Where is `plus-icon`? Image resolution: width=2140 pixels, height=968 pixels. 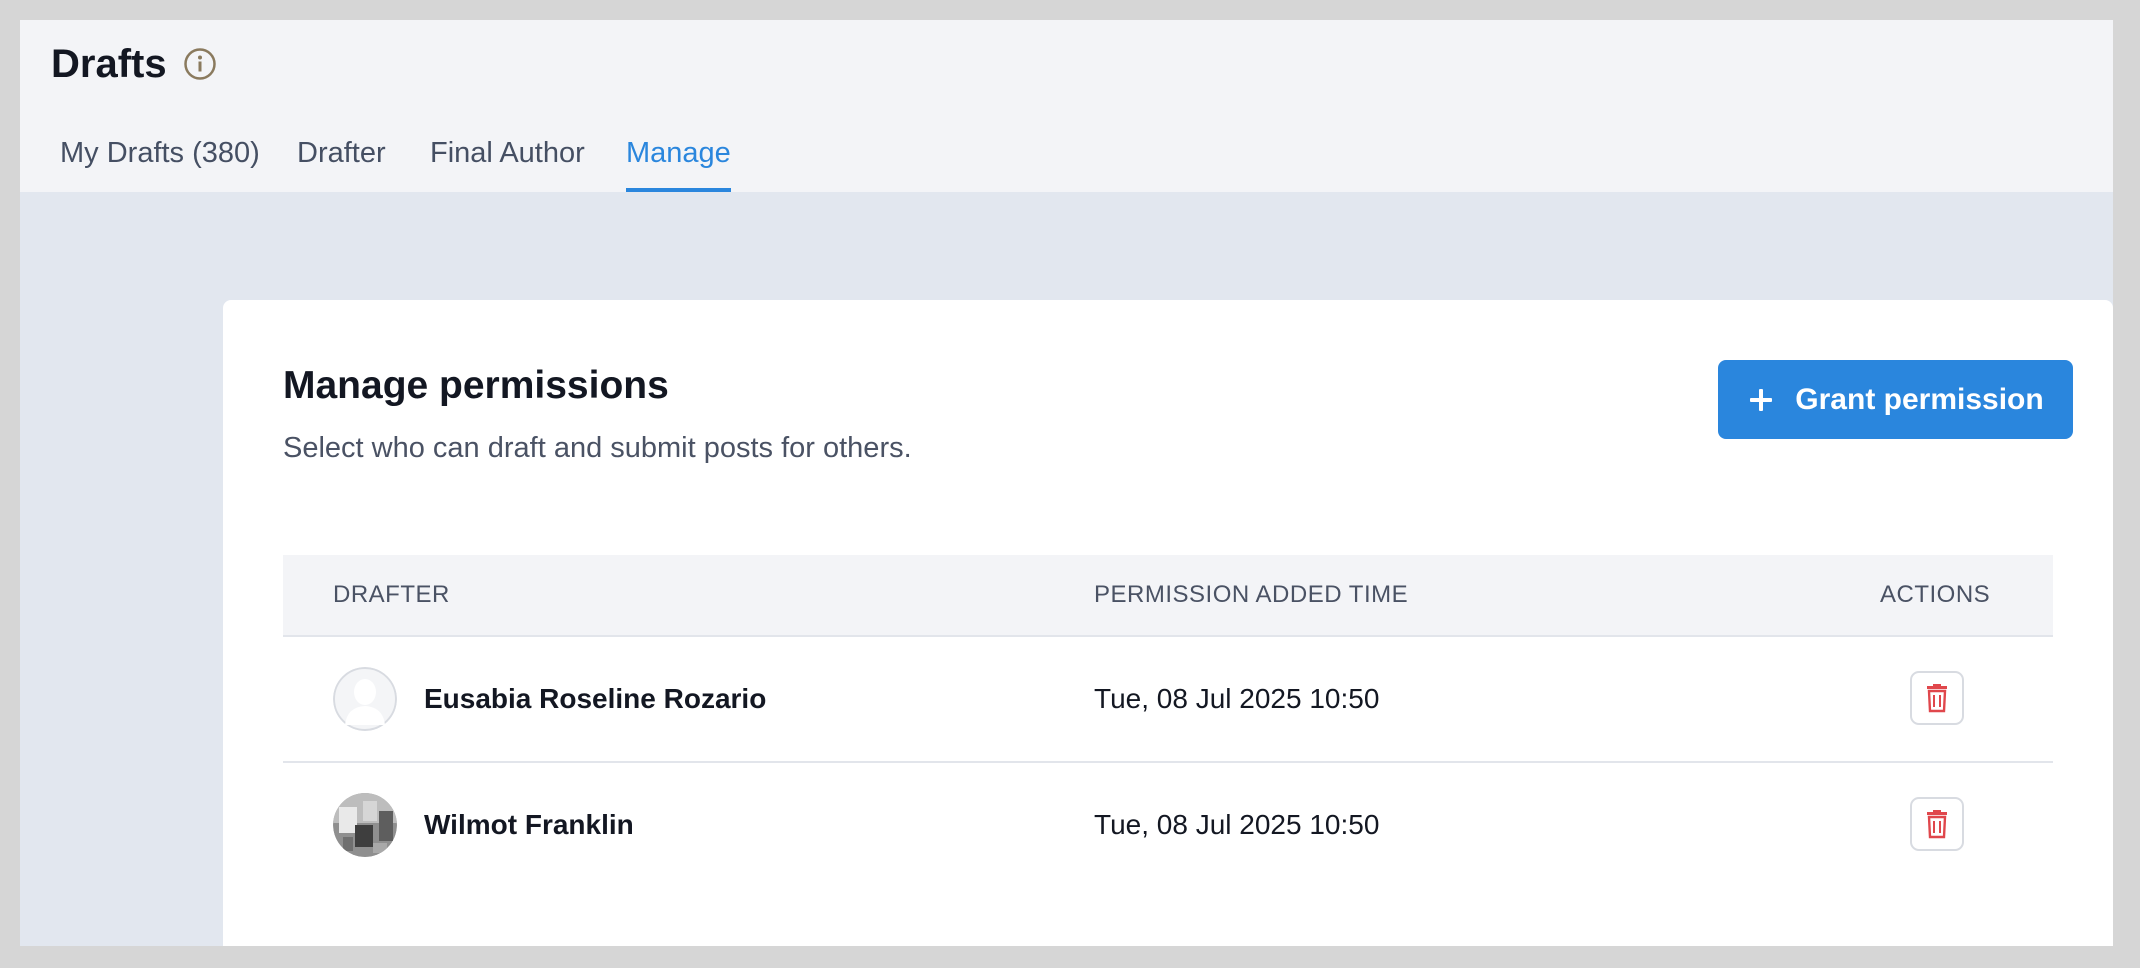 plus-icon is located at coordinates (1761, 399).